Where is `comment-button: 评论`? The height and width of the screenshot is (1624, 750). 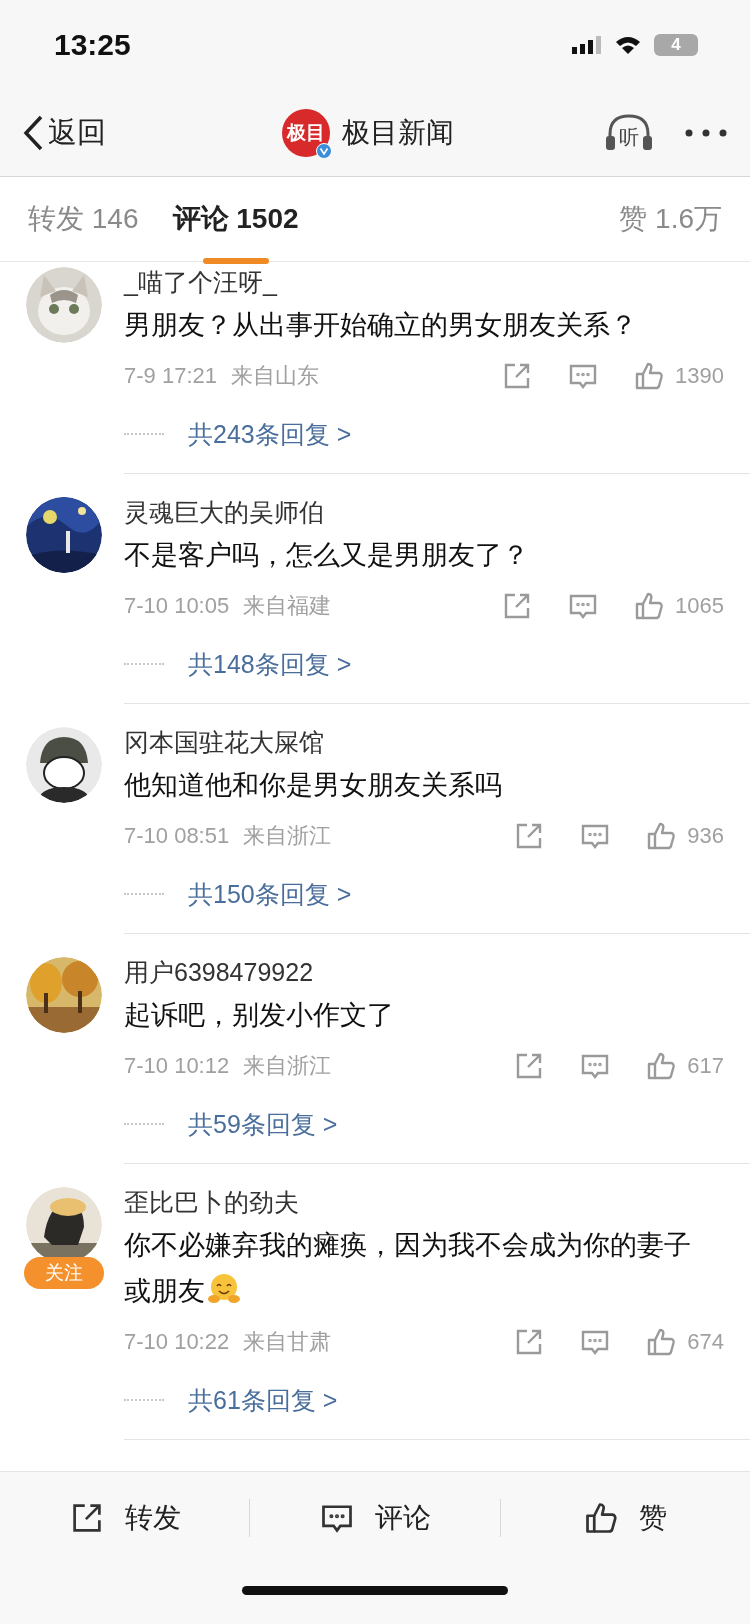 comment-button: 评论 is located at coordinates (375, 1518).